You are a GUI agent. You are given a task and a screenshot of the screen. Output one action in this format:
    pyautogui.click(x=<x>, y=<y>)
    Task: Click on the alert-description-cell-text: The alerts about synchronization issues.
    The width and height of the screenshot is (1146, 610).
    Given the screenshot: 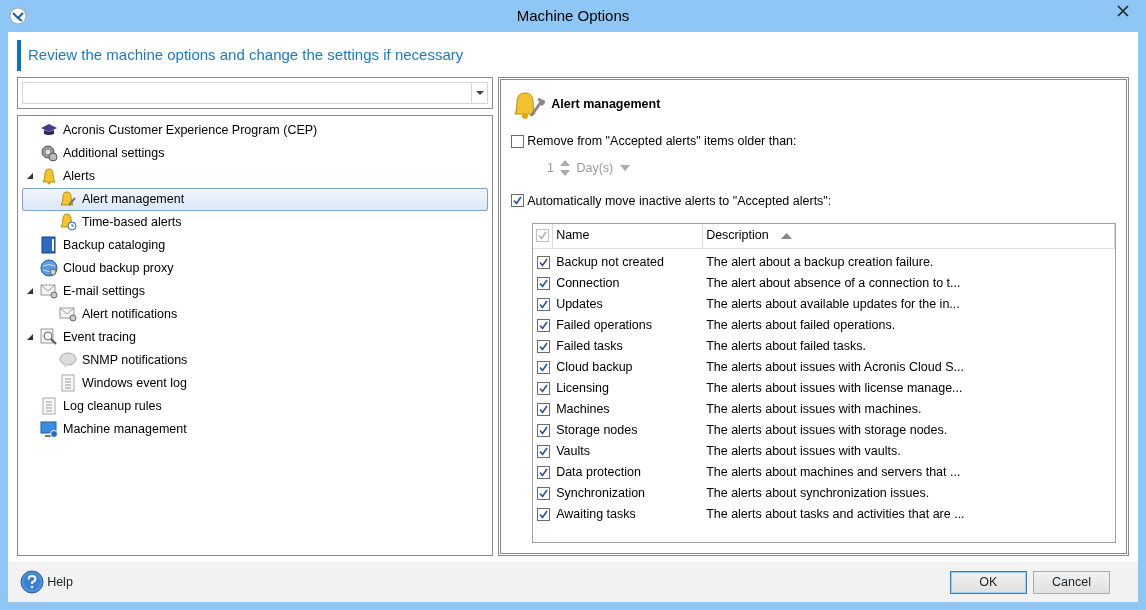 What is the action you would take?
    pyautogui.click(x=818, y=493)
    